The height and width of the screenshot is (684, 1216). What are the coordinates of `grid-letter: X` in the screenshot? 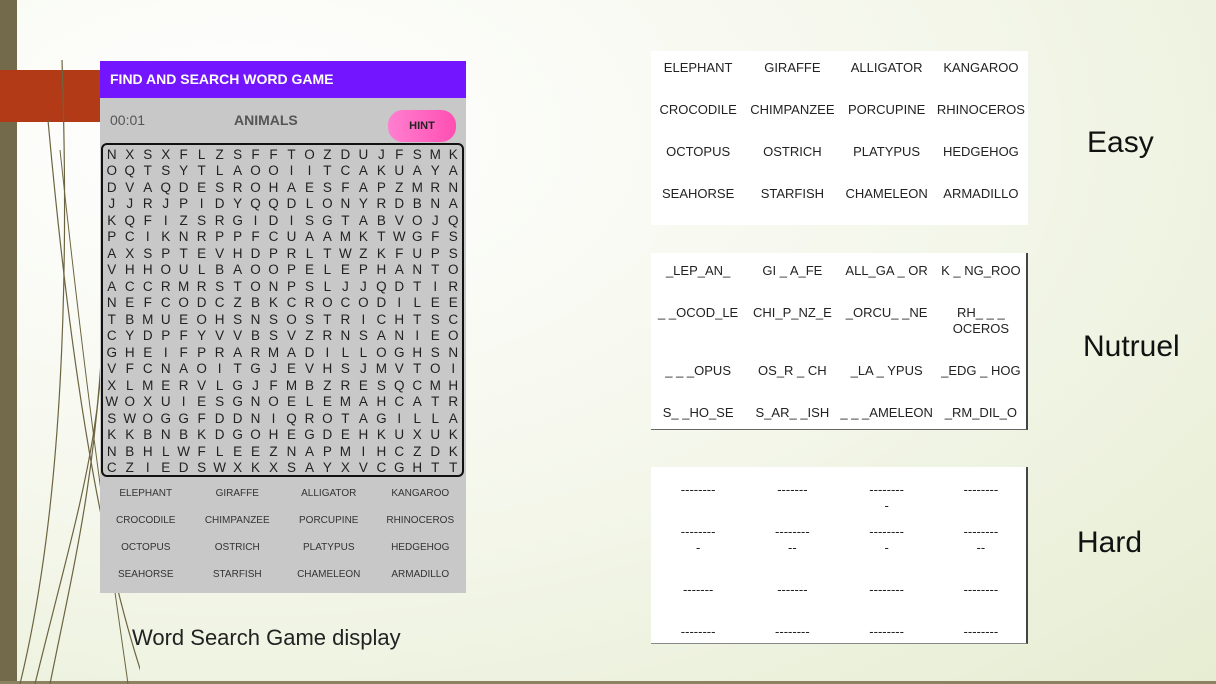 It's located at (417, 434).